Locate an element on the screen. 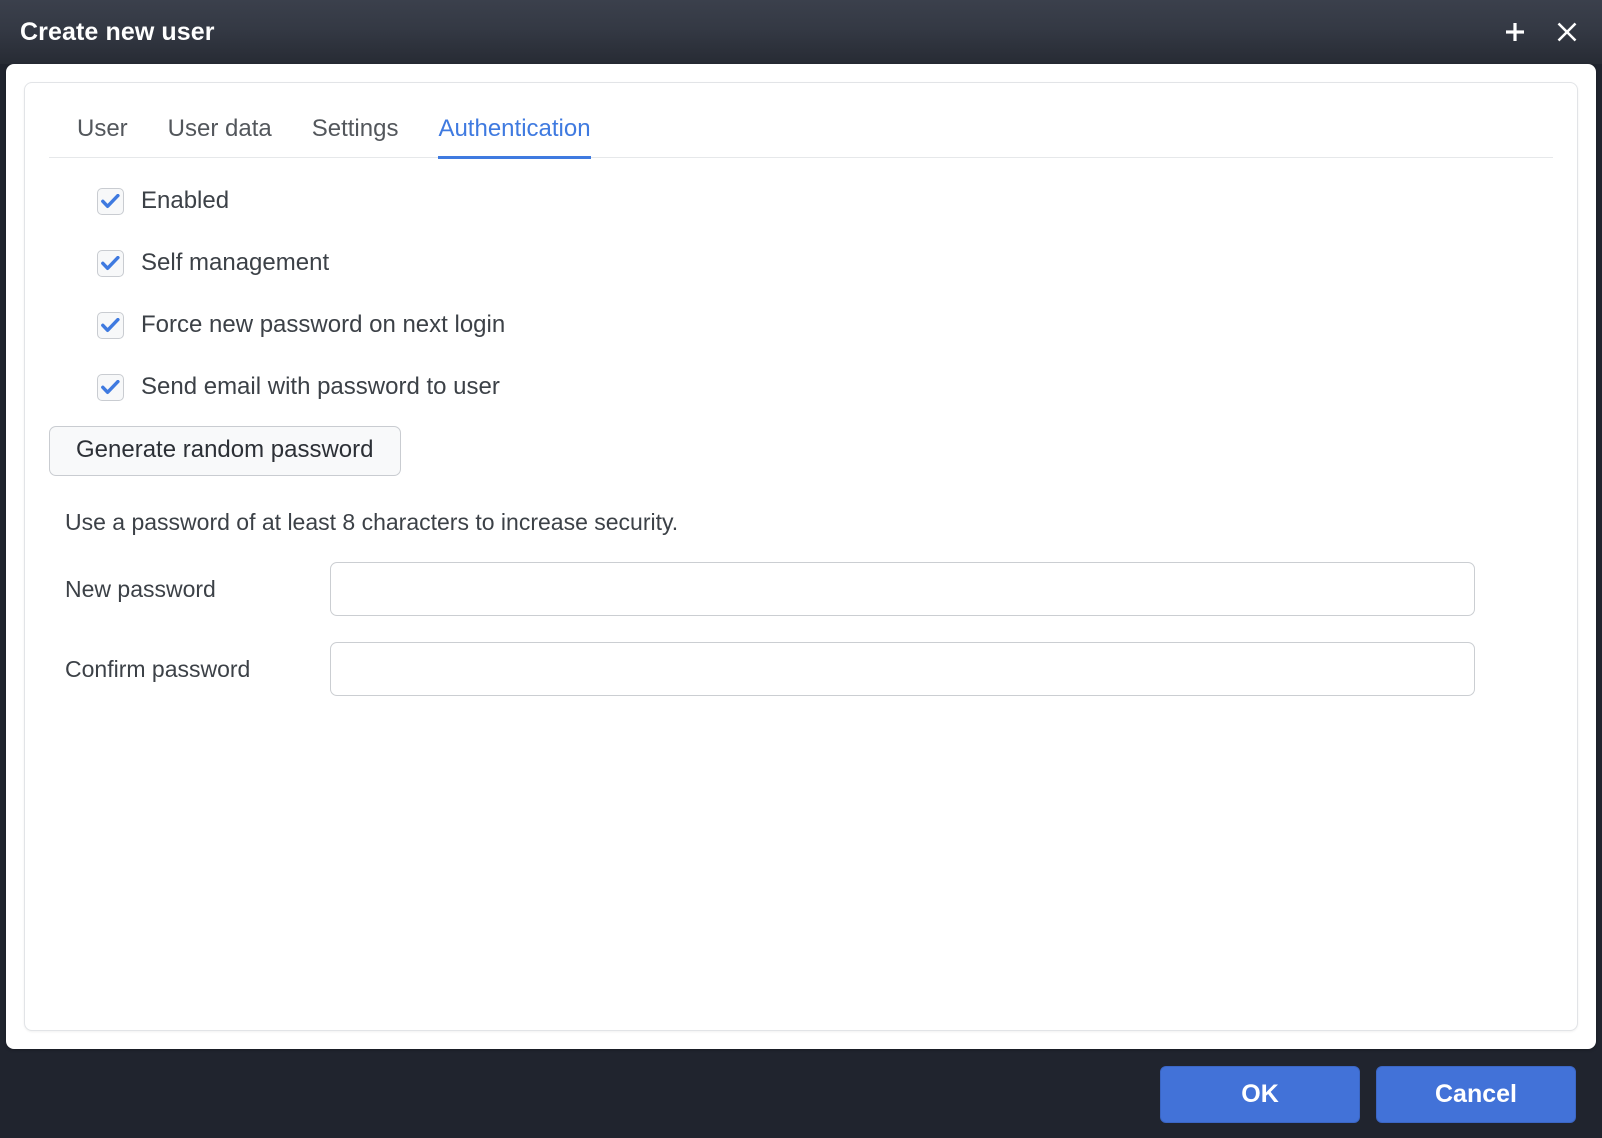 This screenshot has height=1138, width=1602. checkbox-row-self-management: Self management is located at coordinates (801, 263).